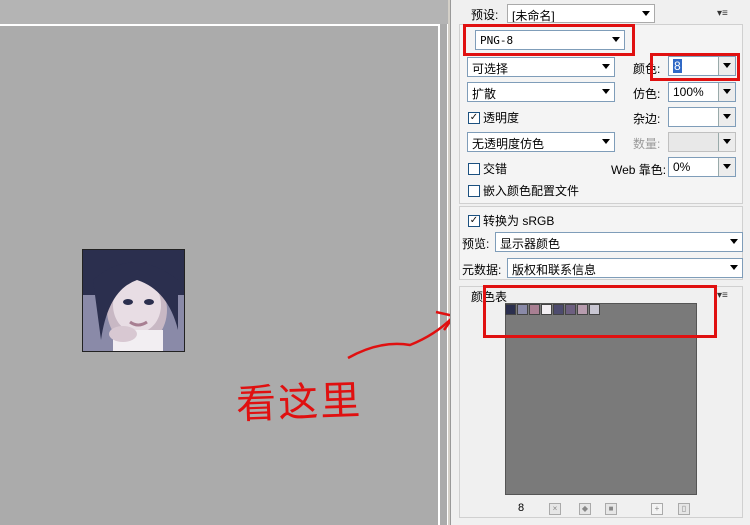  I want to click on interlaced-checkbox, so click(474, 168).